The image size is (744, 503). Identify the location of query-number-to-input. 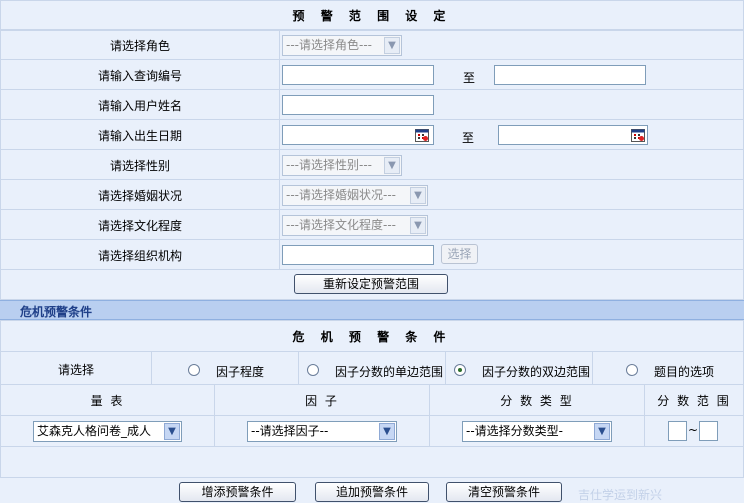
(570, 75).